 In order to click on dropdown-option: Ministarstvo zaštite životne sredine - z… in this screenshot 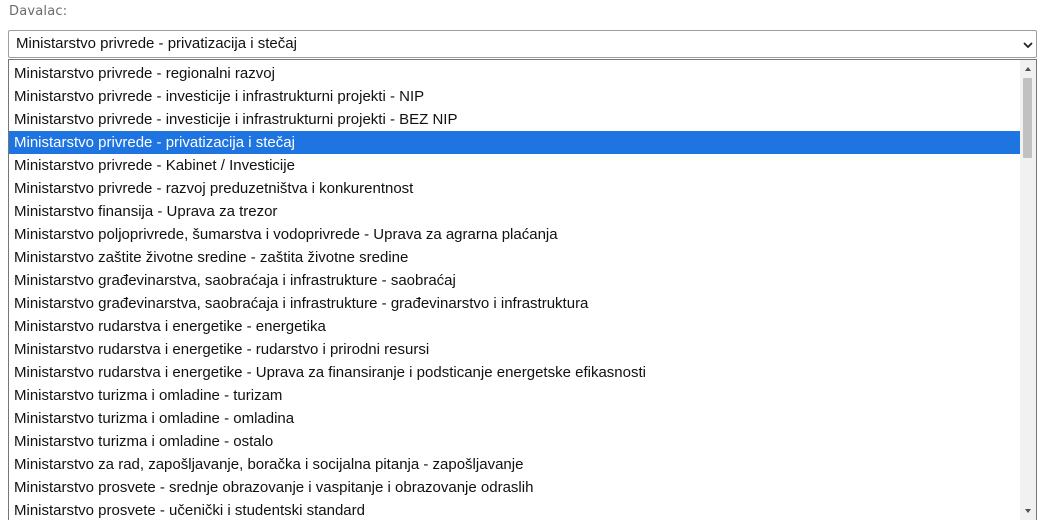, I will do `click(514, 257)`.